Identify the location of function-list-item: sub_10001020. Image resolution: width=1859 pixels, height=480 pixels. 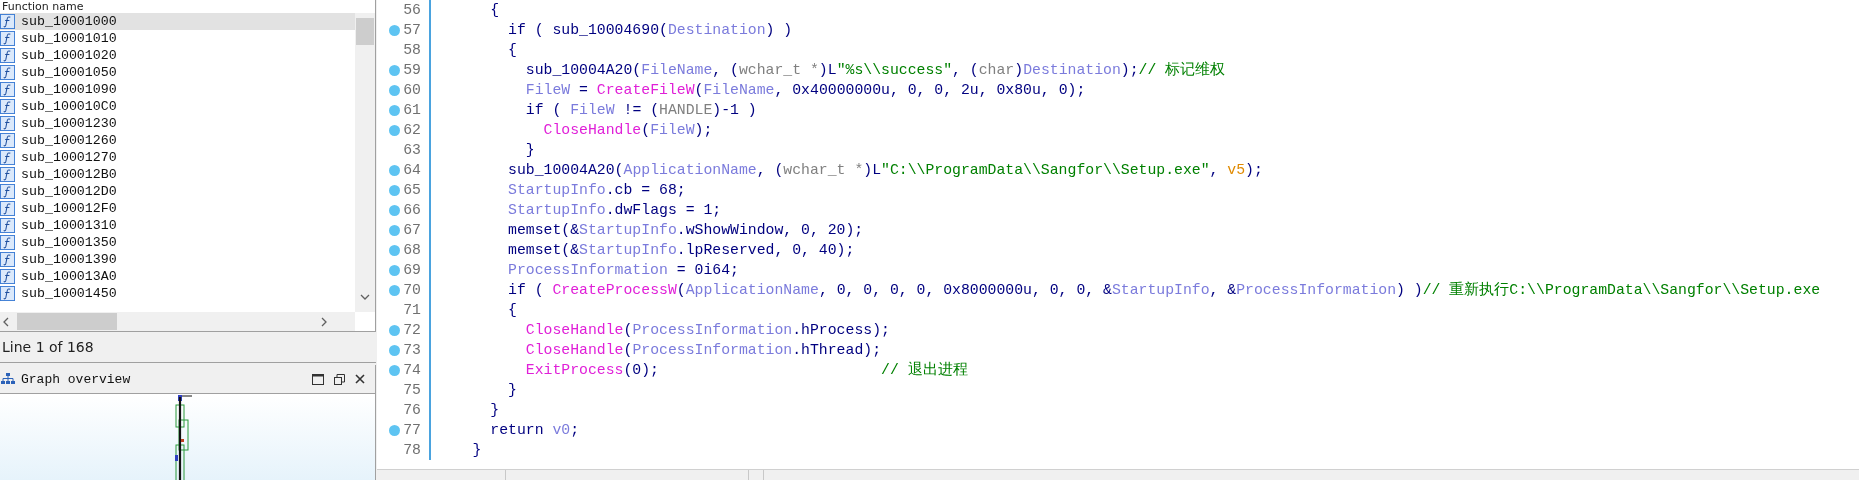
(177, 55).